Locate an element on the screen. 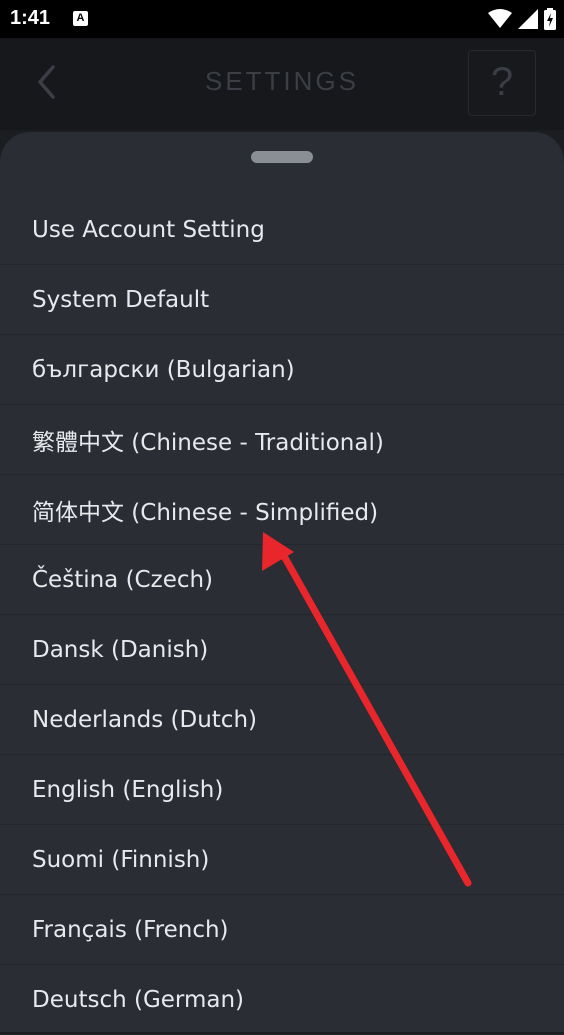  status-bar: 1:41 A is located at coordinates (282, 19).